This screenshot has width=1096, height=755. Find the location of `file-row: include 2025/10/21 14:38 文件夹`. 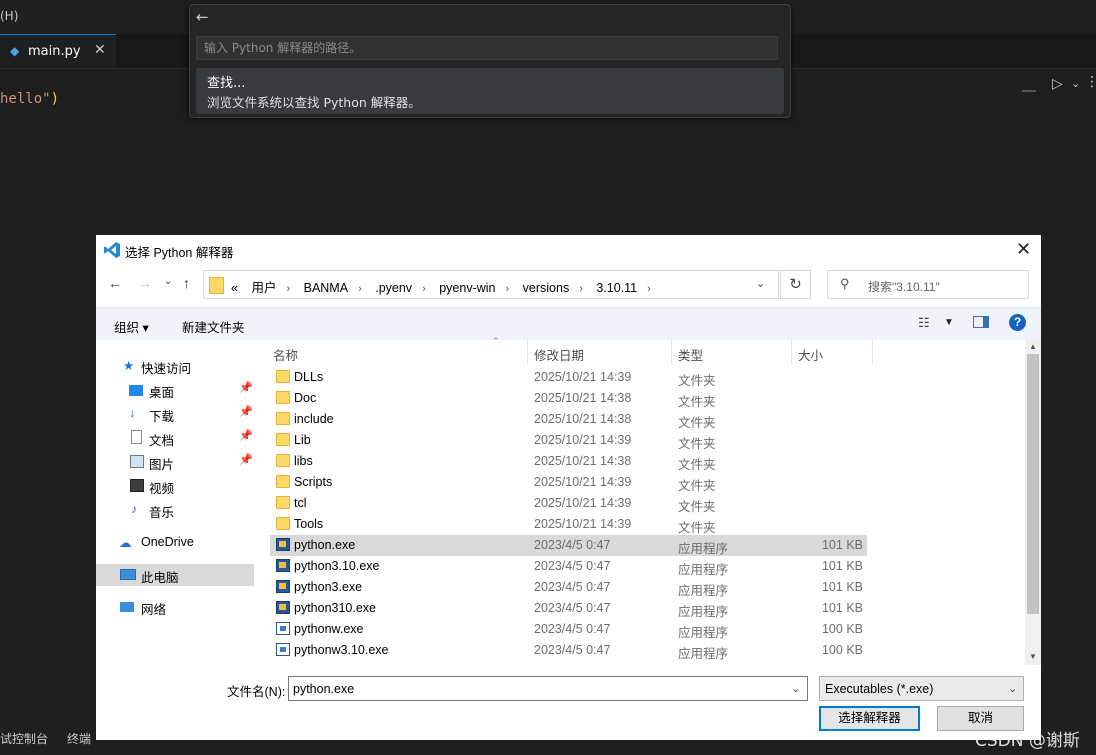

file-row: include 2025/10/21 14:38 文件夹 is located at coordinates (568, 419).